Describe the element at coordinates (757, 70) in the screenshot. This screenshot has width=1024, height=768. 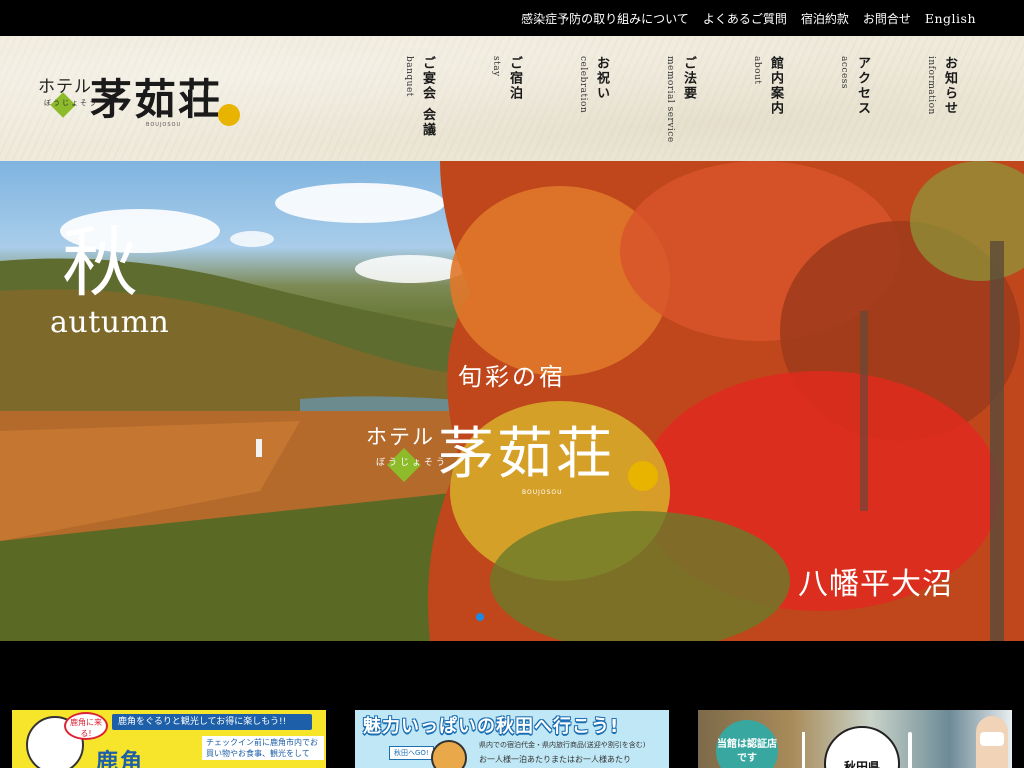
I see `nav-label-en: about` at that location.